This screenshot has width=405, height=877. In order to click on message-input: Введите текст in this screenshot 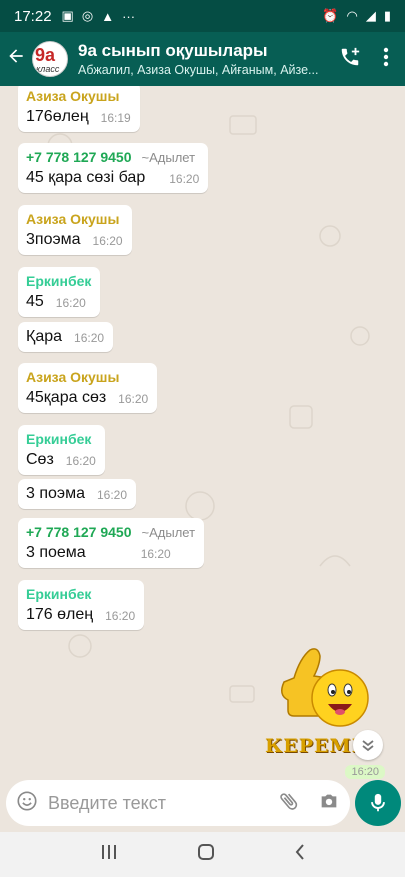, I will do `click(163, 803)`.